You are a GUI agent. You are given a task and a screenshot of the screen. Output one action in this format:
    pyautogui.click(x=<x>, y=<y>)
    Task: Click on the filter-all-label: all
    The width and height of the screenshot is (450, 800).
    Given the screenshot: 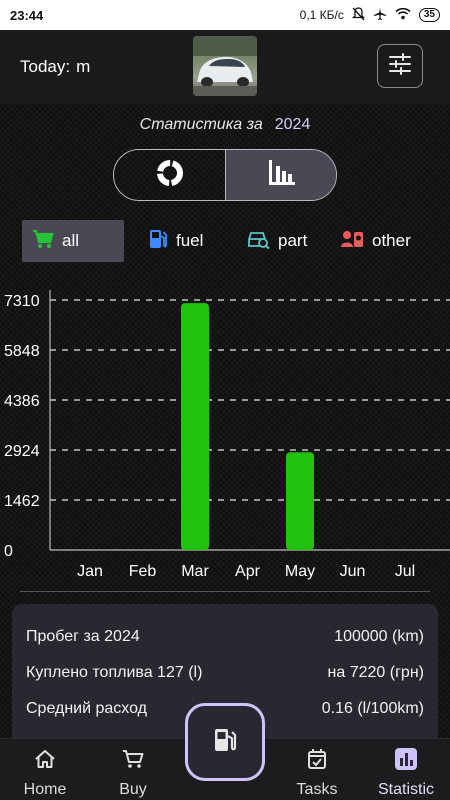 What is the action you would take?
    pyautogui.click(x=71, y=240)
    